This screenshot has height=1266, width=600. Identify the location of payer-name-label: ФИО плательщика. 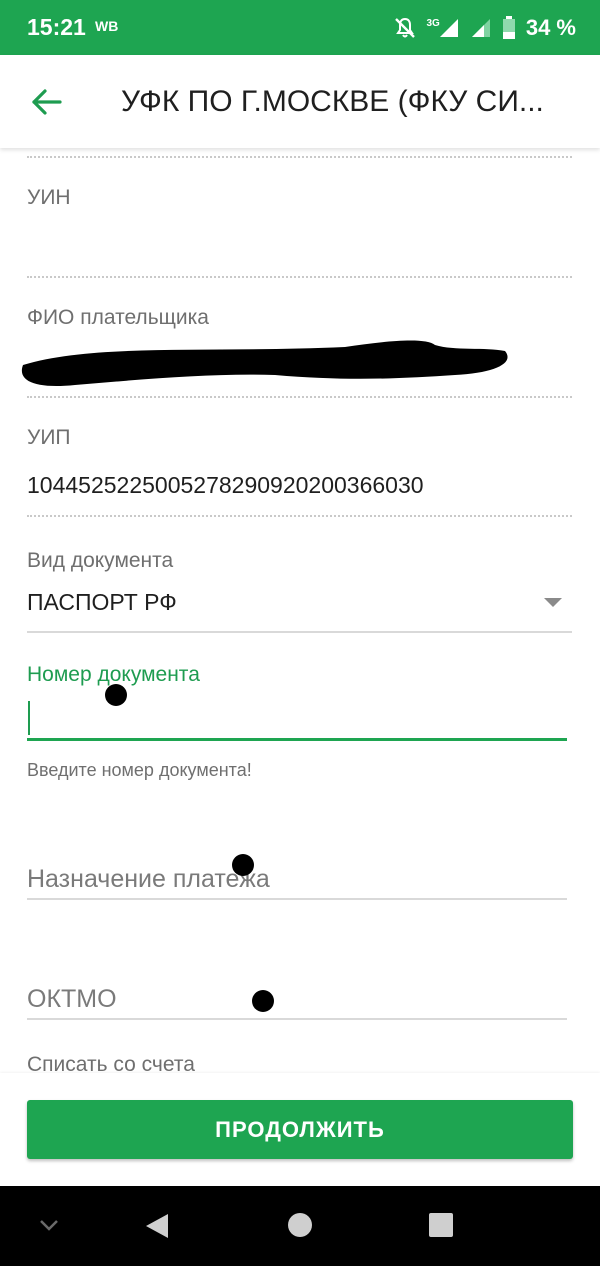
(118, 317).